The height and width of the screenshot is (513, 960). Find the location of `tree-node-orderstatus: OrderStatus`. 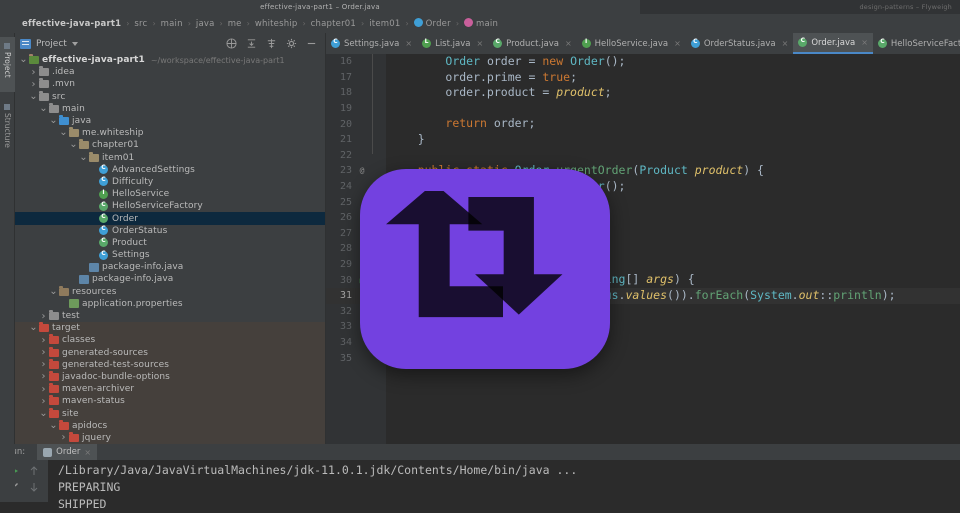

tree-node-orderstatus: OrderStatus is located at coordinates (170, 231).